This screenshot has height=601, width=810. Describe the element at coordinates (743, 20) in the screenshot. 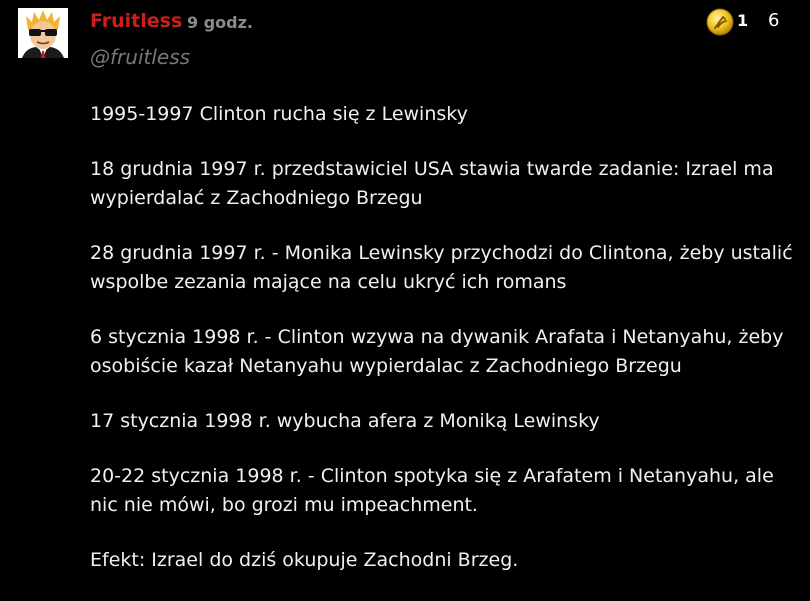

I see `award-count: 1` at that location.